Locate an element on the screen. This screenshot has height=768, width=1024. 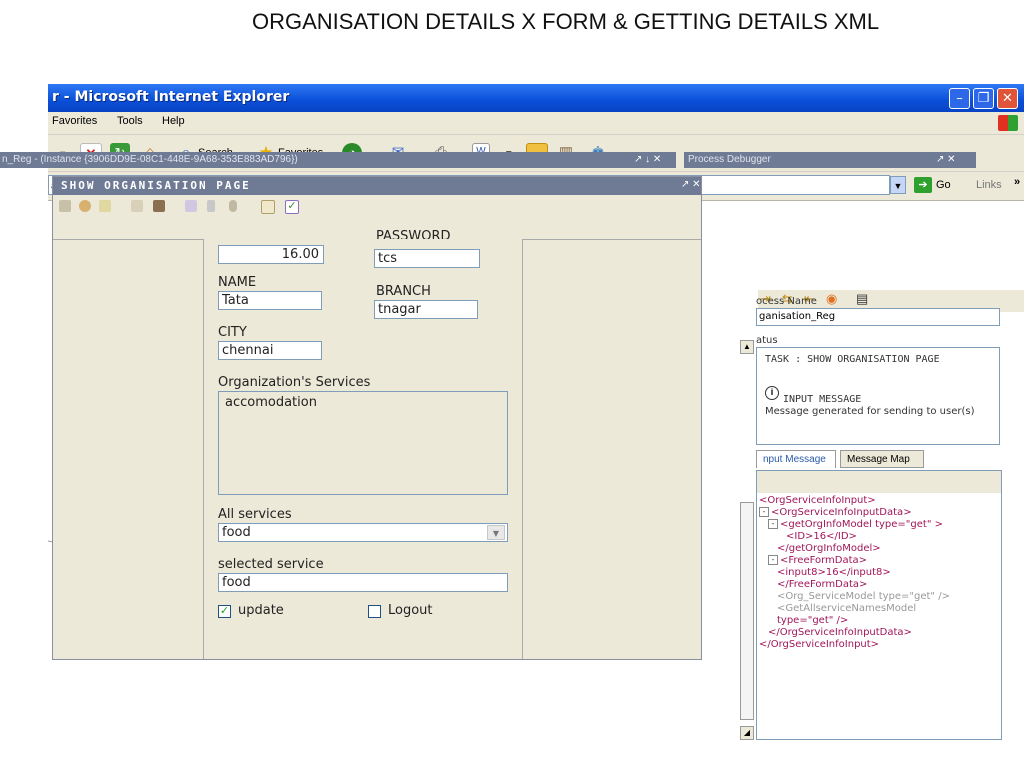
all-services-value: food is located at coordinates (236, 532).